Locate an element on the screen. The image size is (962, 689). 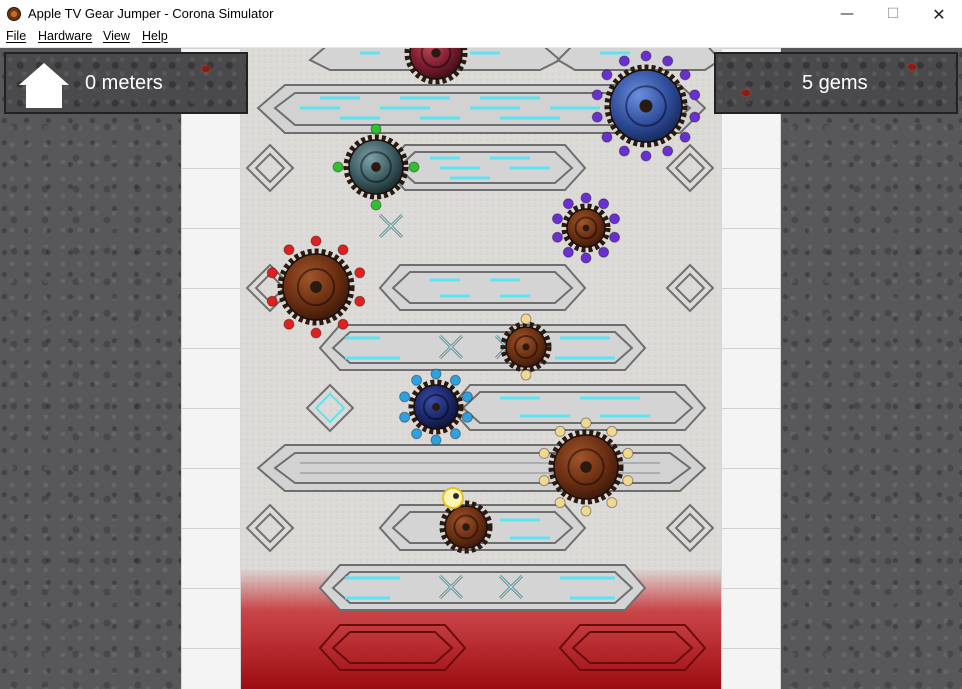
minimize-button: — is located at coordinates (847, 14).